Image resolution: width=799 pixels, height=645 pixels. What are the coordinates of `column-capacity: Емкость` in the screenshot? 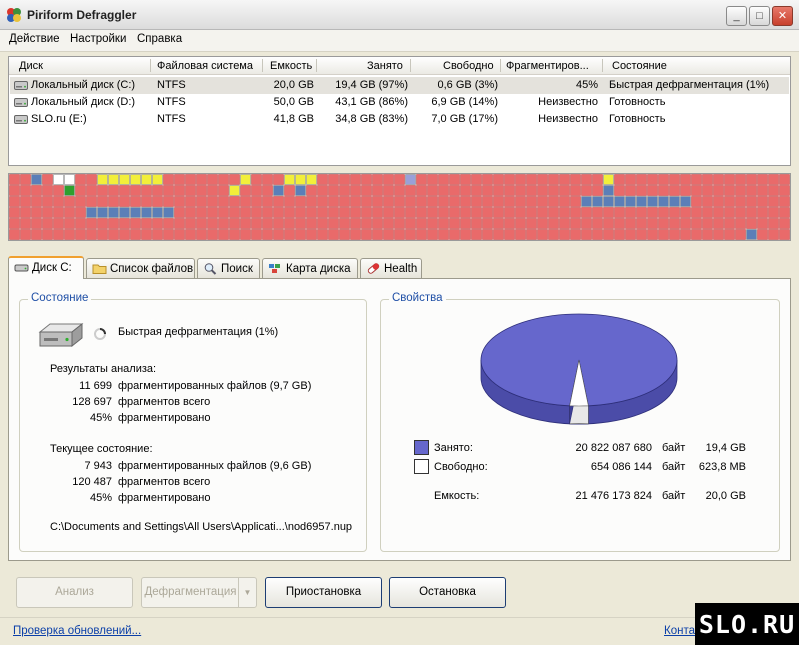 It's located at (291, 66).